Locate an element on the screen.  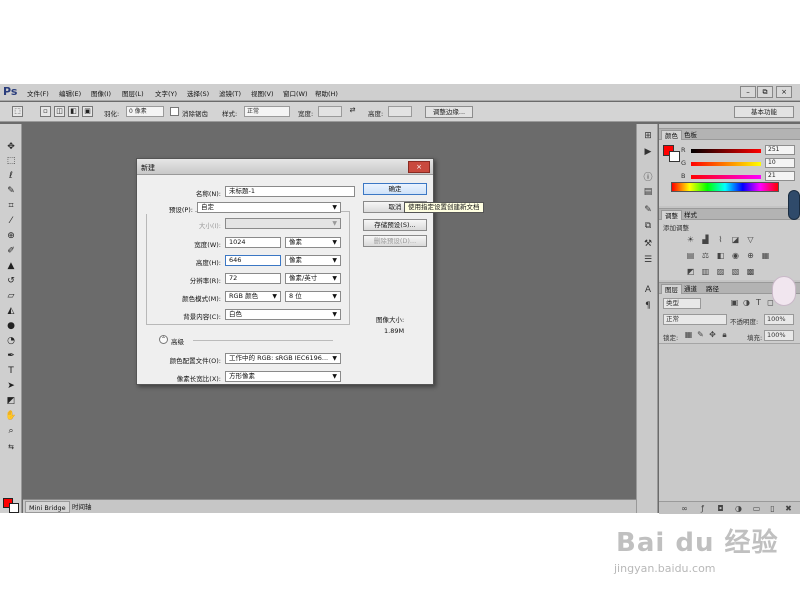
blue-slider is located at coordinates (726, 177).